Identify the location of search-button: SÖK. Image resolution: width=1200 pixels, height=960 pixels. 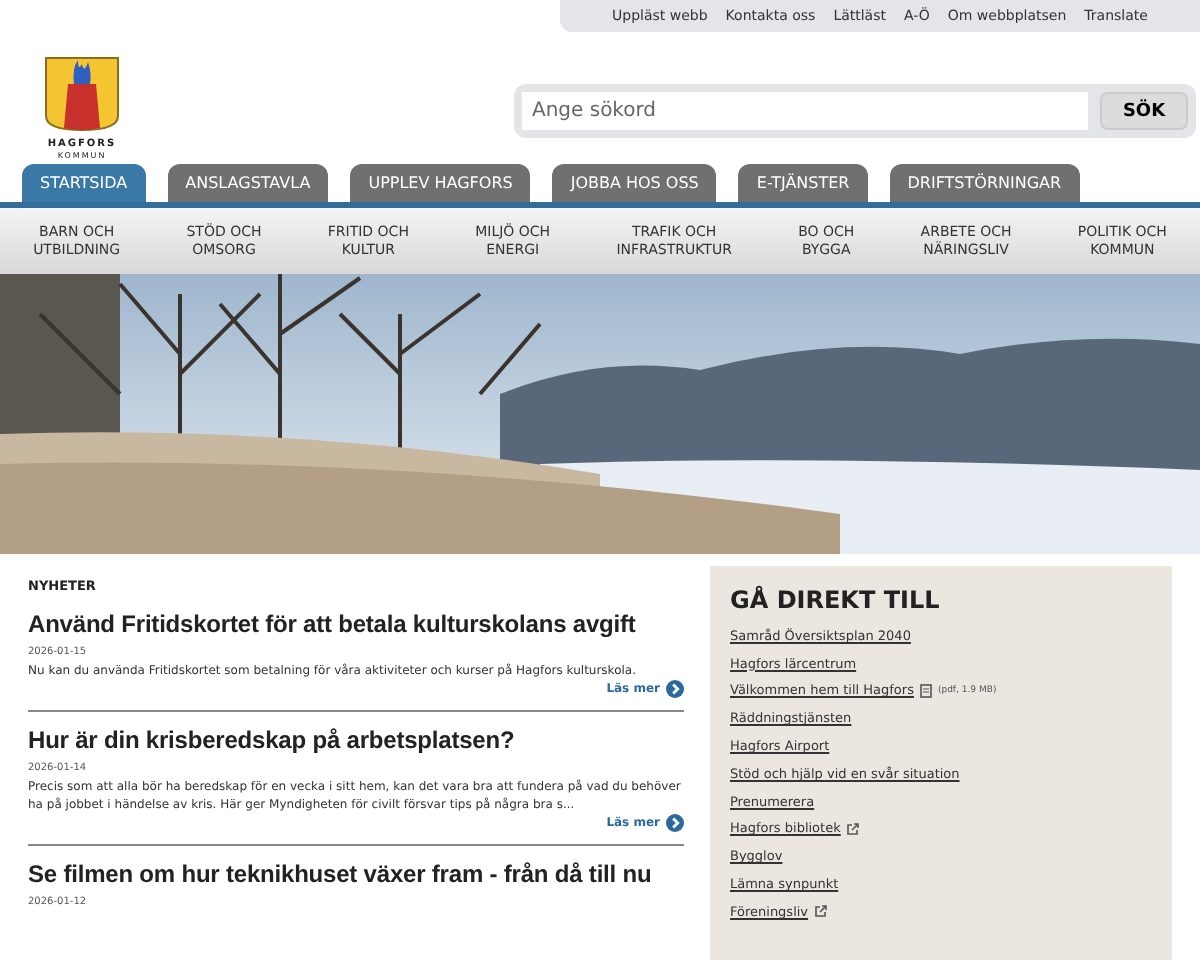
(1144, 111).